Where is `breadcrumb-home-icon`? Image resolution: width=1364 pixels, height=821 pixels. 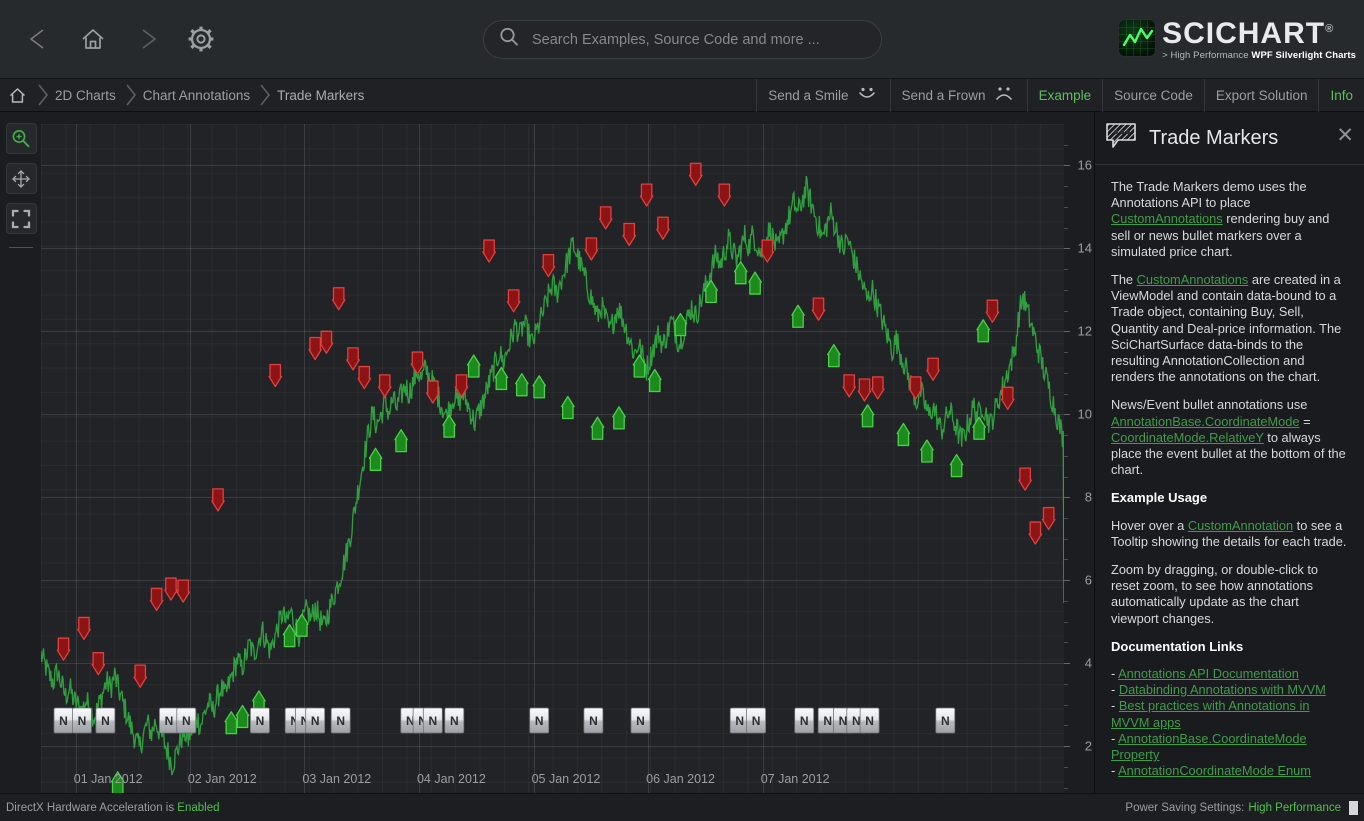
breadcrumb-home-icon is located at coordinates (17, 95).